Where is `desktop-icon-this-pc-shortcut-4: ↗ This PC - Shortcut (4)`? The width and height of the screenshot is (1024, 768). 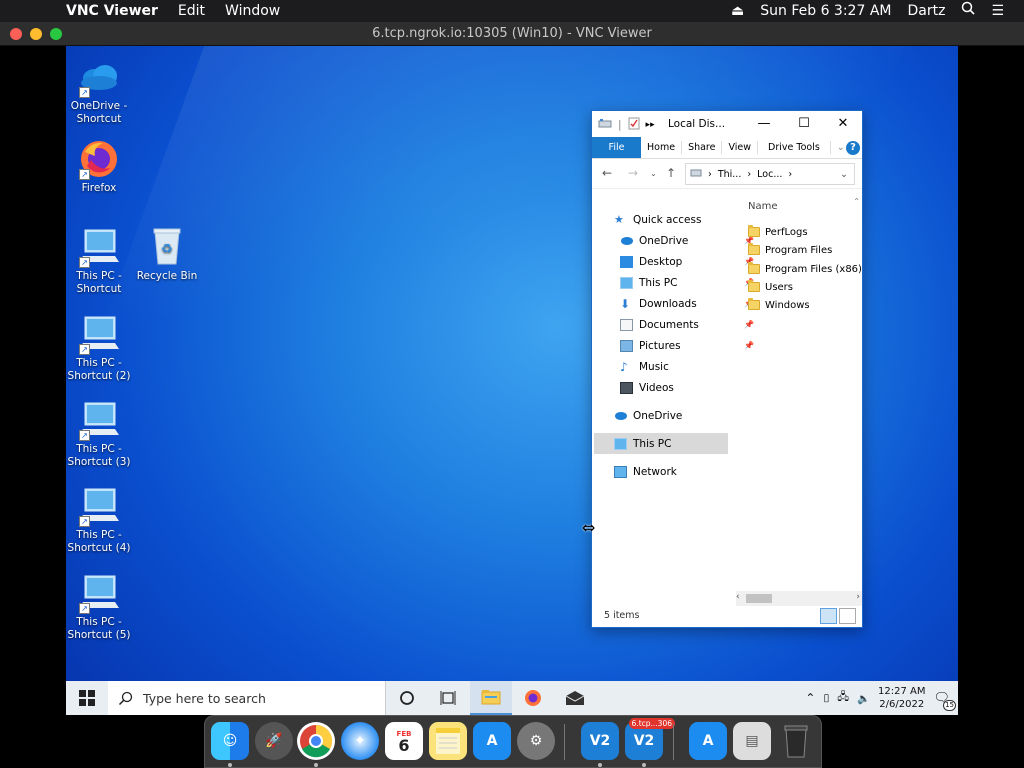
desktop-icon-this-pc-shortcut-4: ↗ This PC - Shortcut (4) is located at coordinates (100, 520).